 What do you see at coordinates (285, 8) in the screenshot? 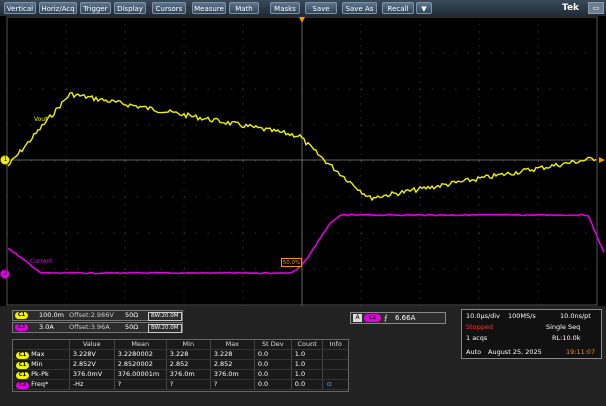
I see `menu-masks: Masks` at bounding box center [285, 8].